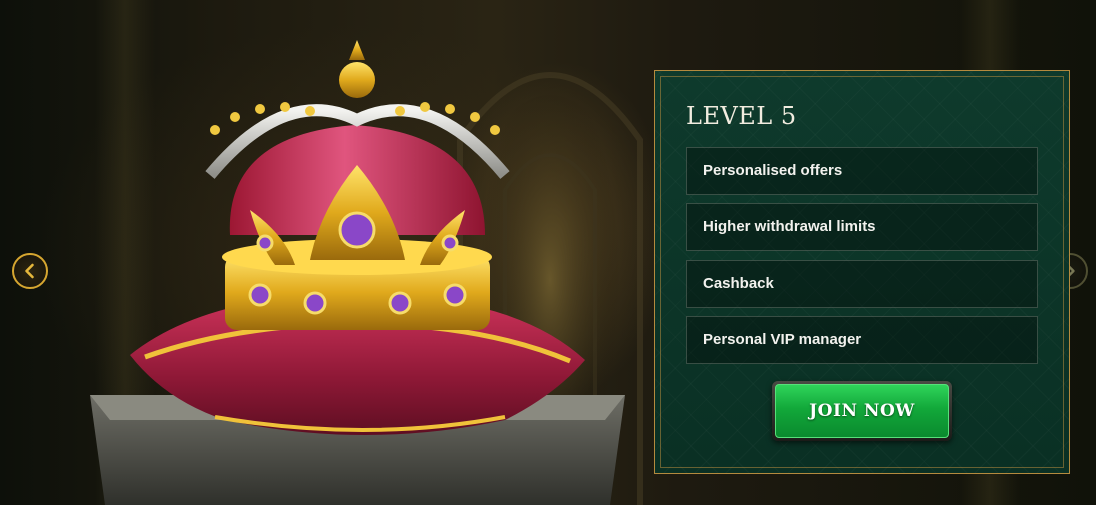 This screenshot has height=505, width=1096. I want to click on benefit-higher-withdrawal-limits: Higher withdrawal limits, so click(862, 227).